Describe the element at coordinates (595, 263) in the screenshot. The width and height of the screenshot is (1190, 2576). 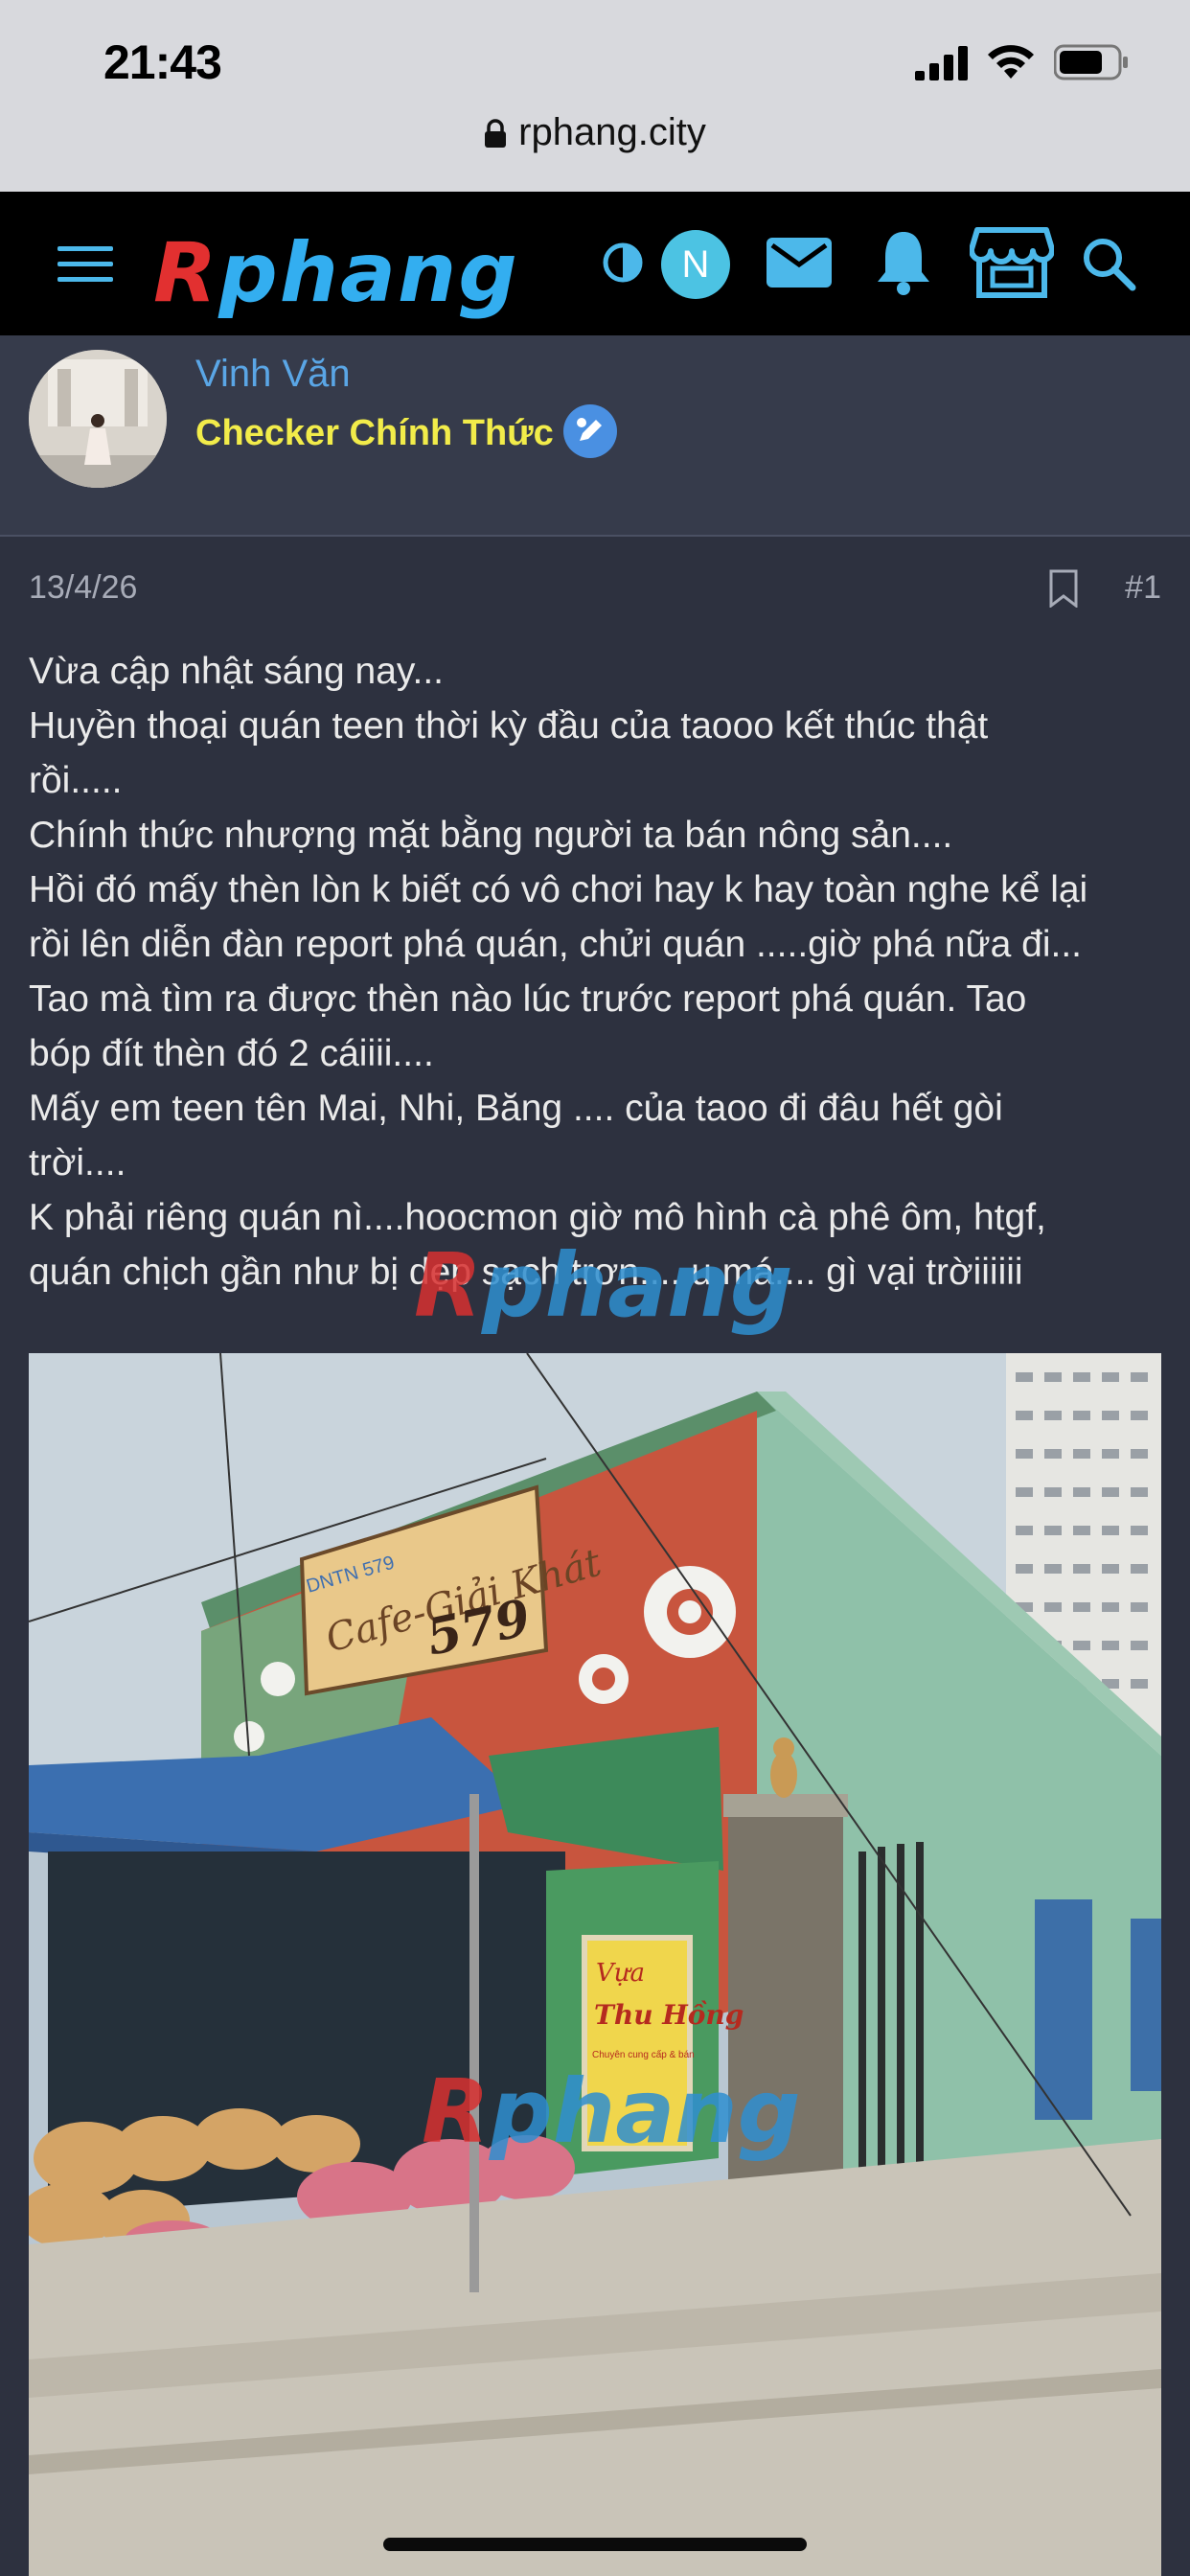
I see `site-navbar: Rphang N` at that location.